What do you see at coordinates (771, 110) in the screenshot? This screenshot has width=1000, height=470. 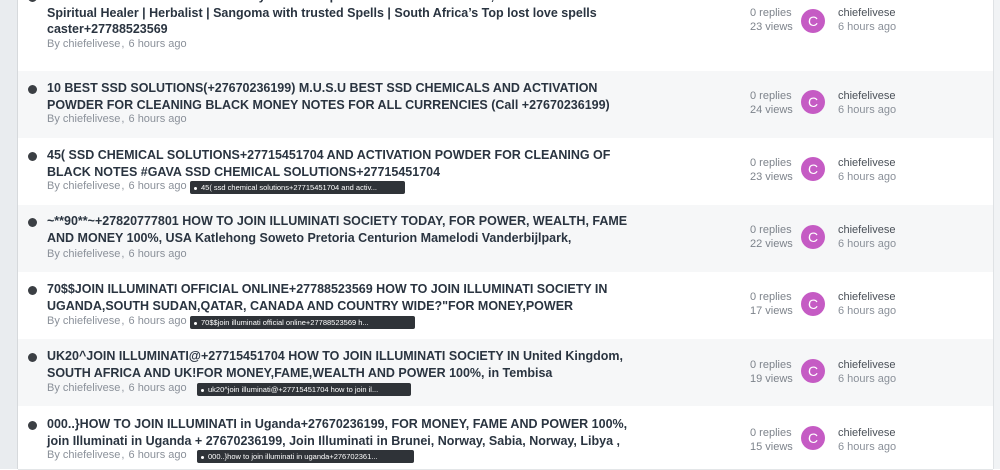 I see `views-count: 24 views` at bounding box center [771, 110].